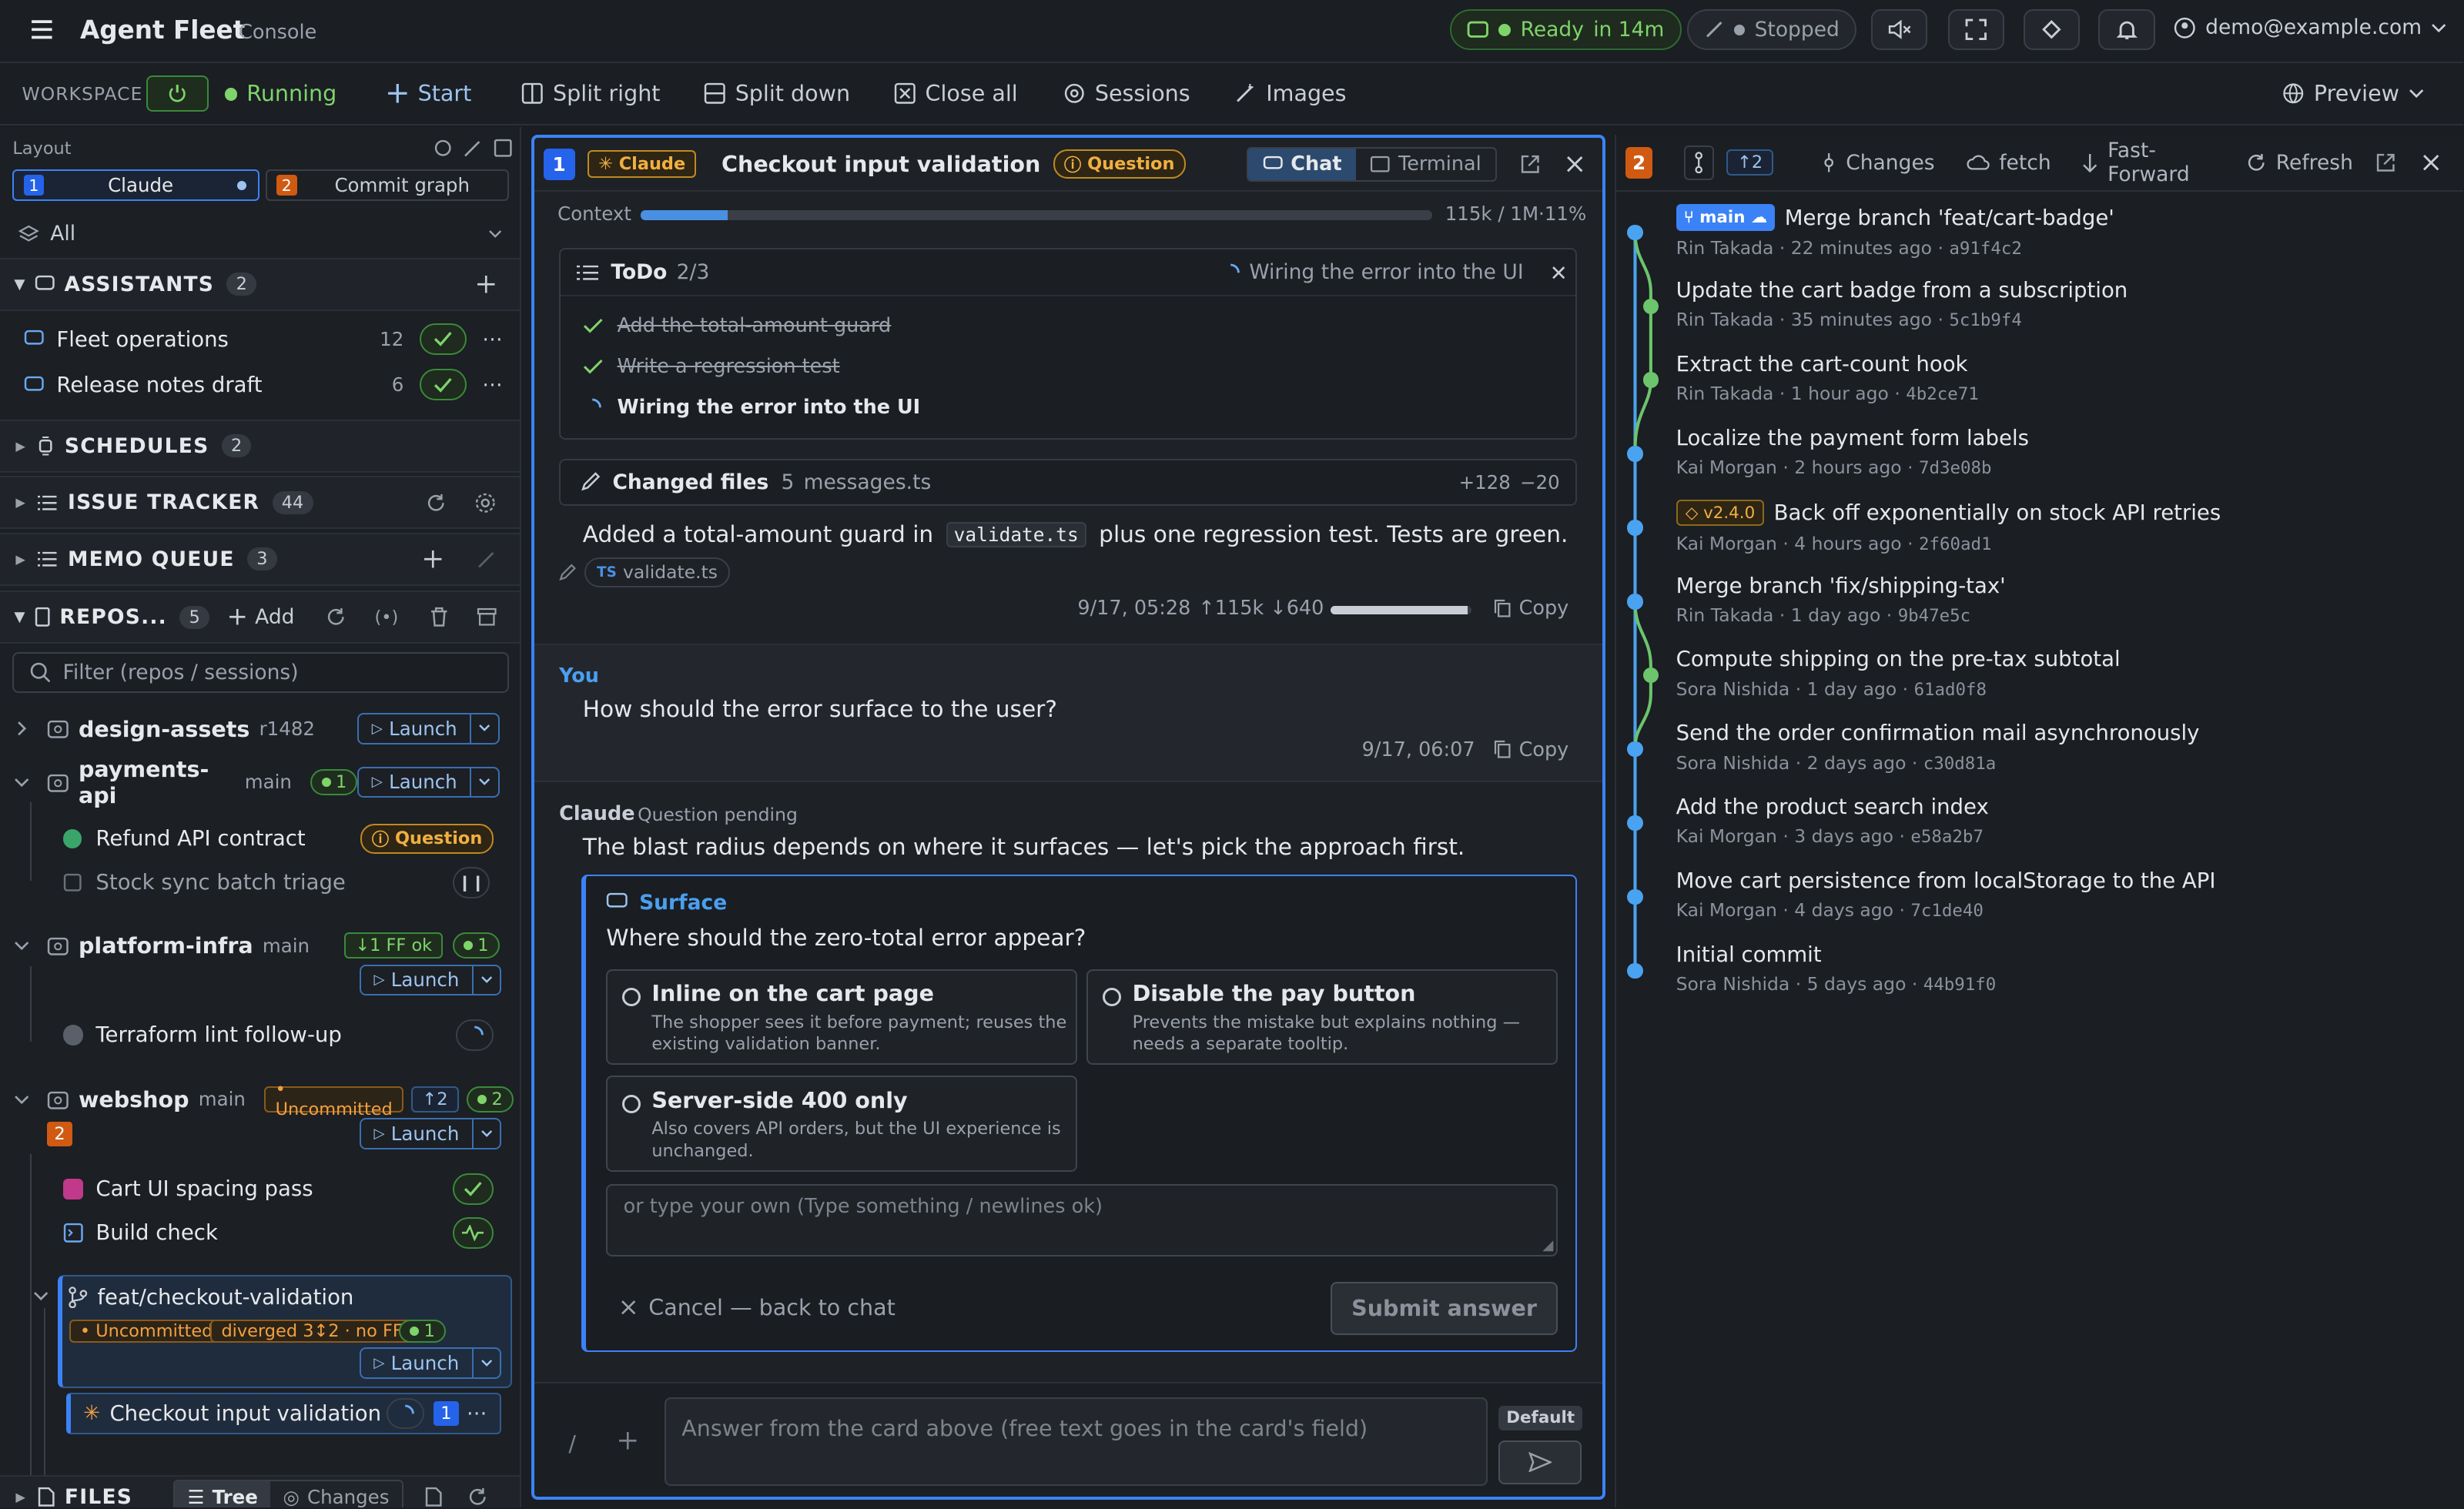 The image size is (2464, 1509). I want to click on active-session-row: ✳ Checkout input validation 1 ⋯, so click(283, 1413).